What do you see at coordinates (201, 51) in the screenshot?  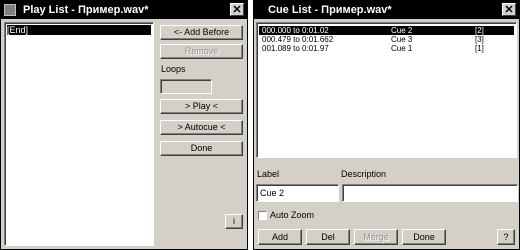 I see `remove-button: Remove` at bounding box center [201, 51].